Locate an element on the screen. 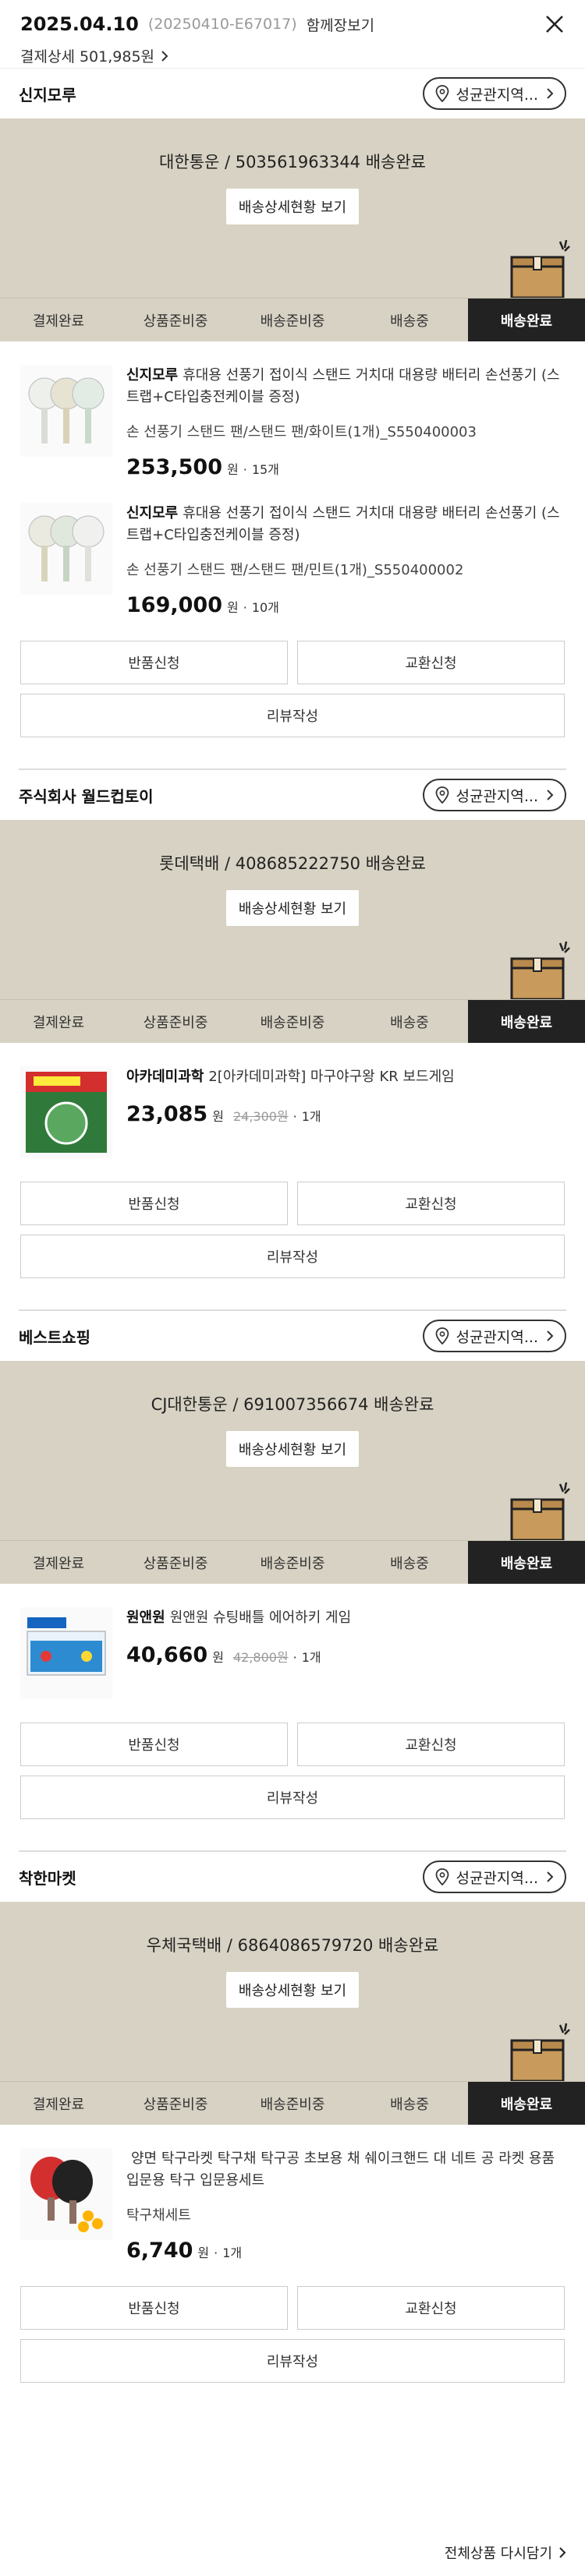 The height and width of the screenshot is (2576, 585). product-title: 원앤원 원앤원 슈팅배틀 에어하키 게임 is located at coordinates (346, 1618).